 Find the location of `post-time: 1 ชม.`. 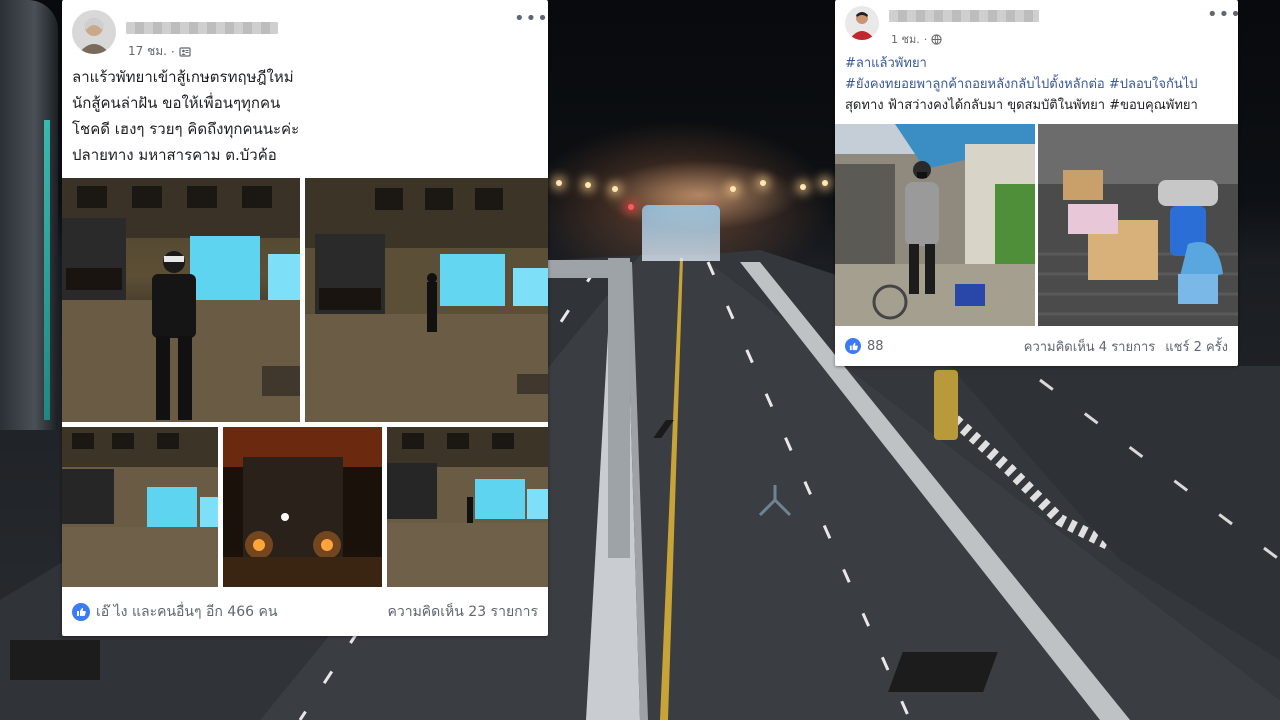

post-time: 1 ชม. is located at coordinates (905, 39).